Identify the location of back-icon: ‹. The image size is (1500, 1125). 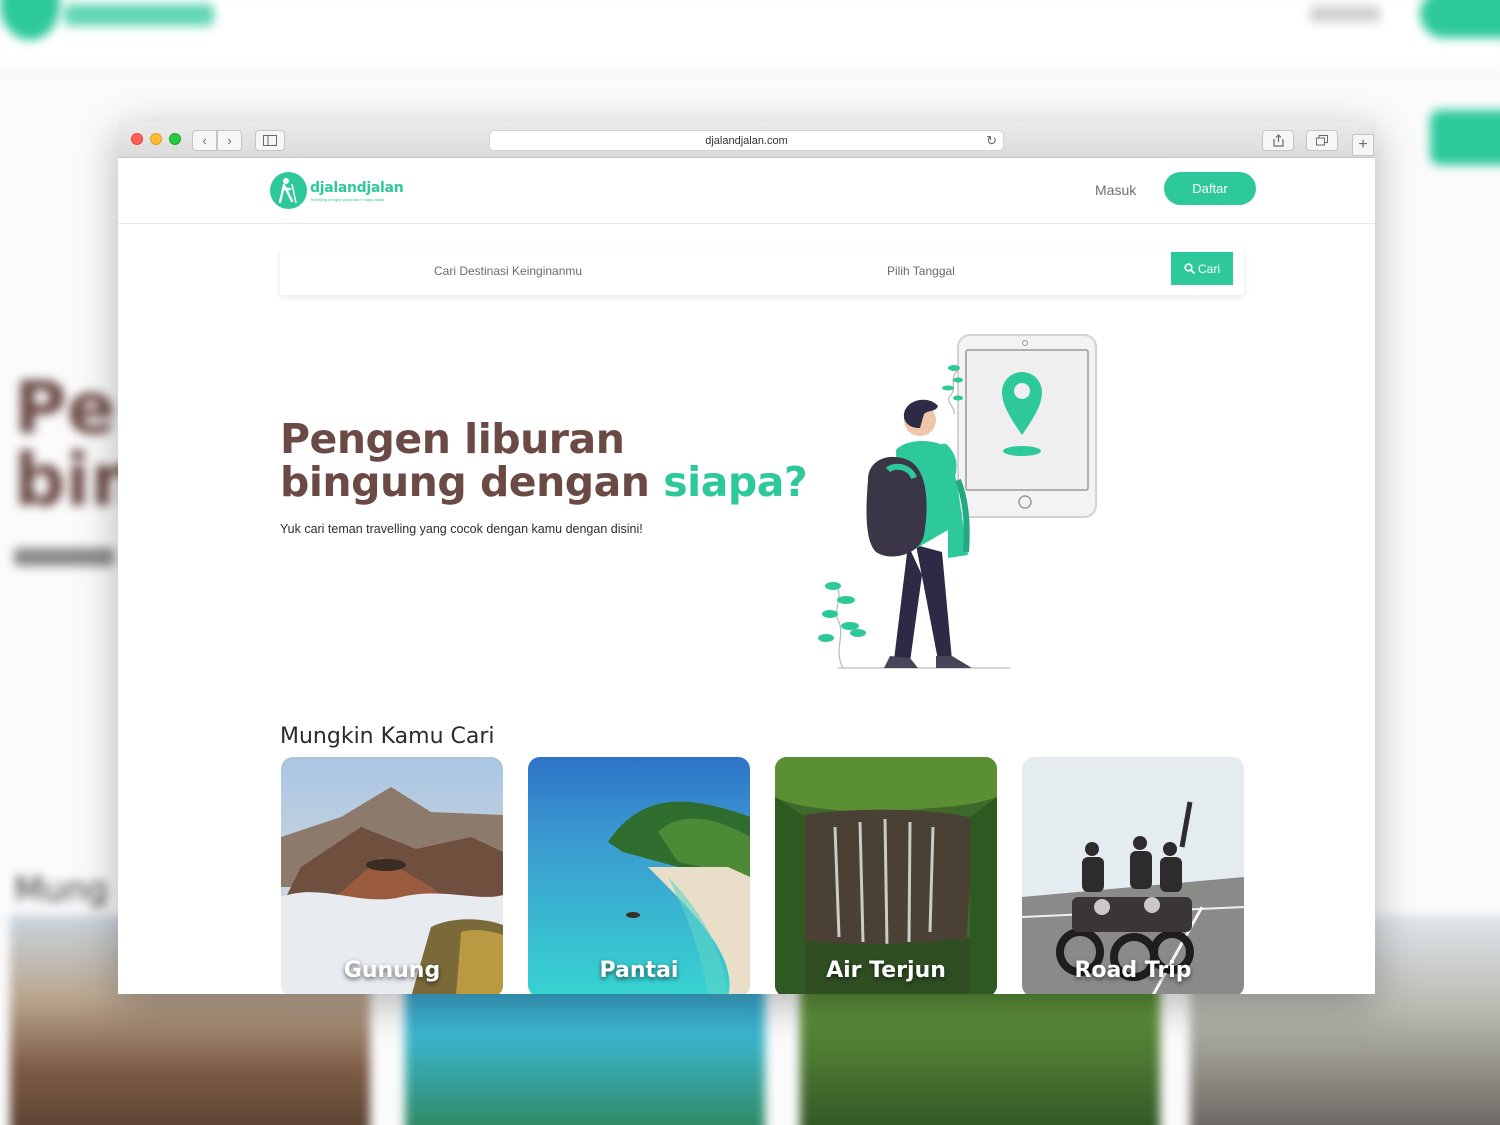
(204, 140).